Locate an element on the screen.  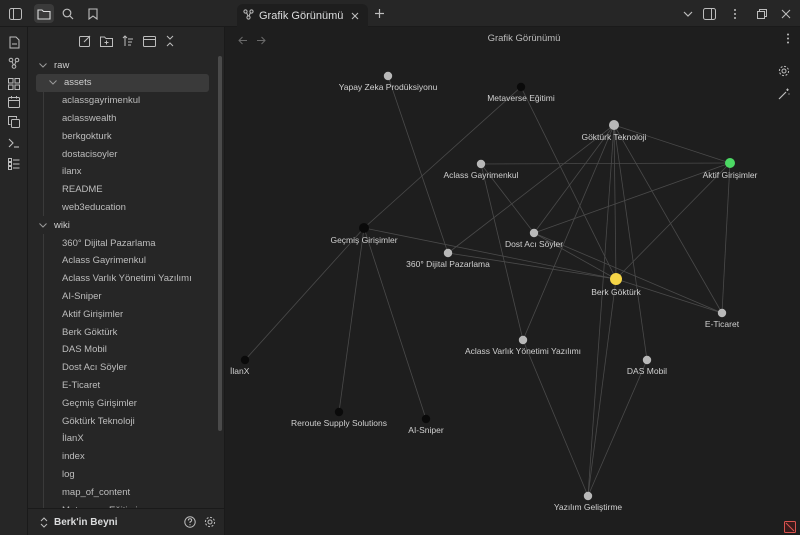
canvas-icon is located at coordinates (14, 84).